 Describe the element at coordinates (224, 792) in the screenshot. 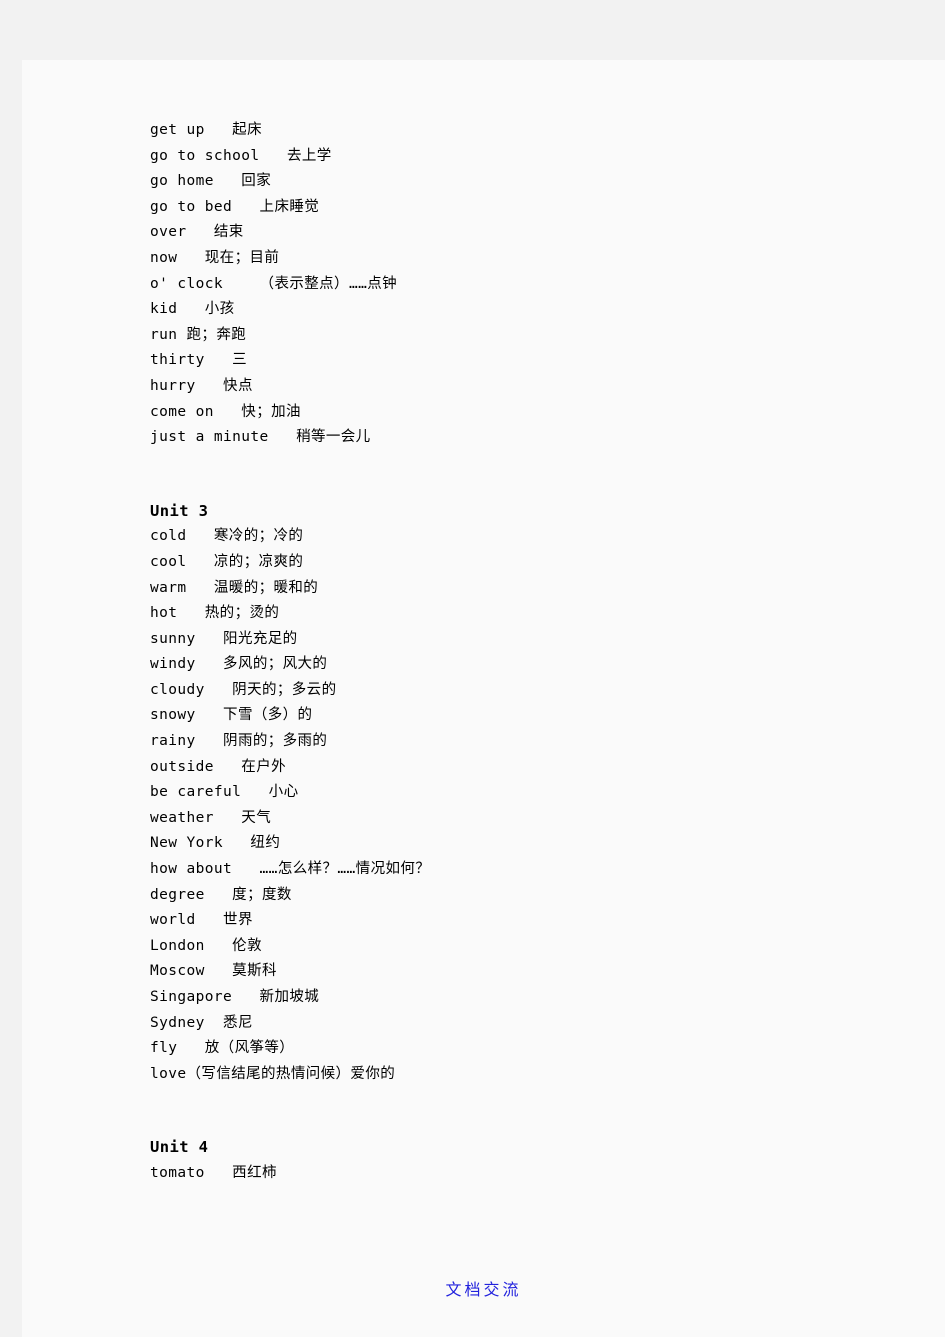

I see `vocabulary-entry: be careful 小心` at that location.